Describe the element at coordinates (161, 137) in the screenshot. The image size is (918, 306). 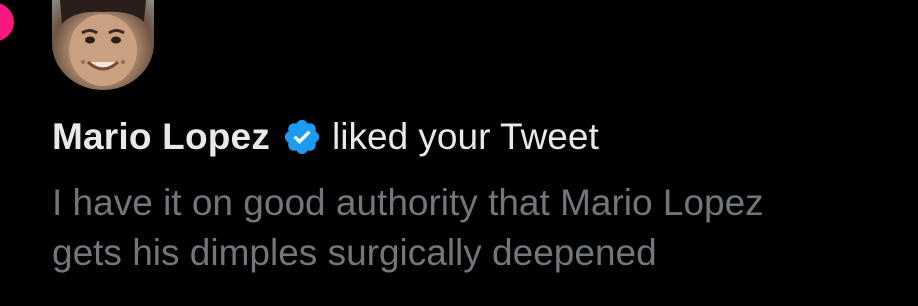
I see `user-name-link: Mario Lopez` at that location.